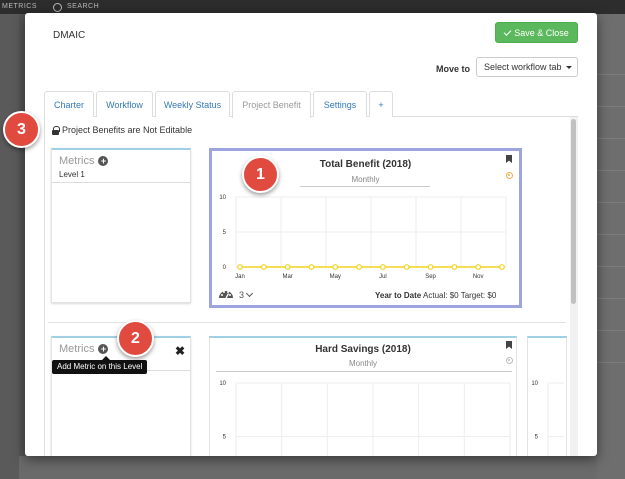 Image resolution: width=625 pixels, height=479 pixels. I want to click on caret-down-icon, so click(568, 67).